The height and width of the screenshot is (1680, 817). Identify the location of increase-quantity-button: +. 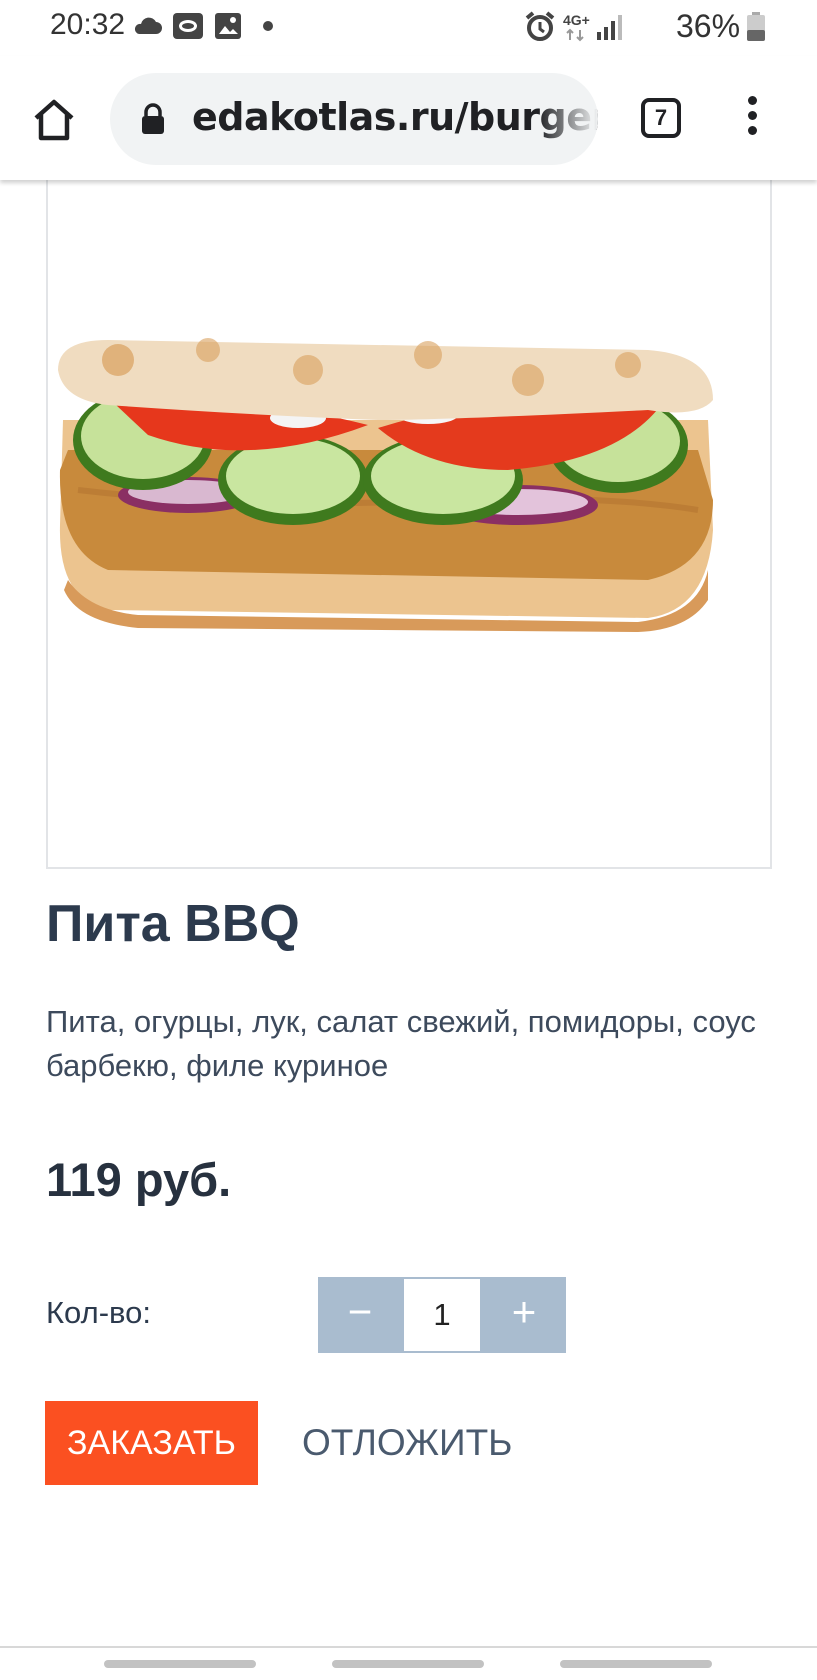
(524, 1315).